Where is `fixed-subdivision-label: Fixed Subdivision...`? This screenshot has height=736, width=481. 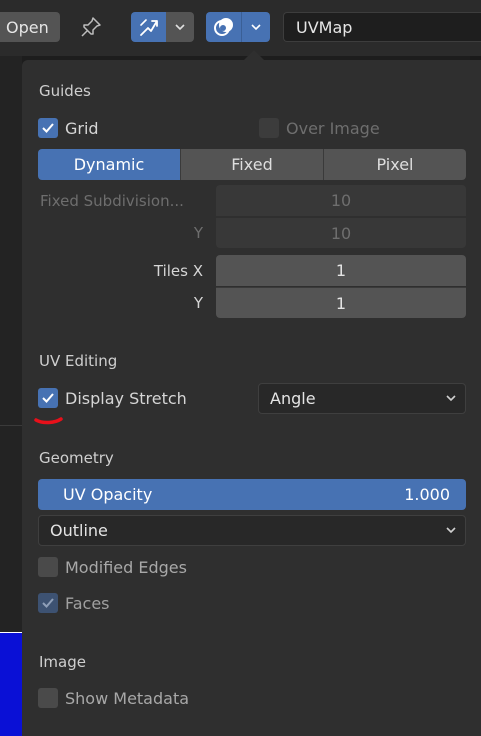 fixed-subdivision-label: Fixed Subdivision... is located at coordinates (112, 201).